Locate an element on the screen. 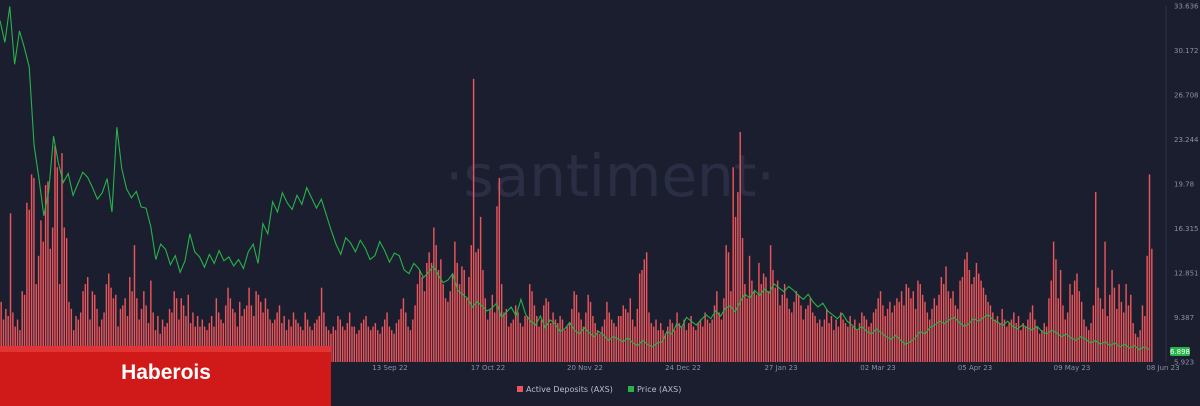 The height and width of the screenshot is (406, 1200). legend: Active Deposits (AXS) Price (AXS) is located at coordinates (599, 389).